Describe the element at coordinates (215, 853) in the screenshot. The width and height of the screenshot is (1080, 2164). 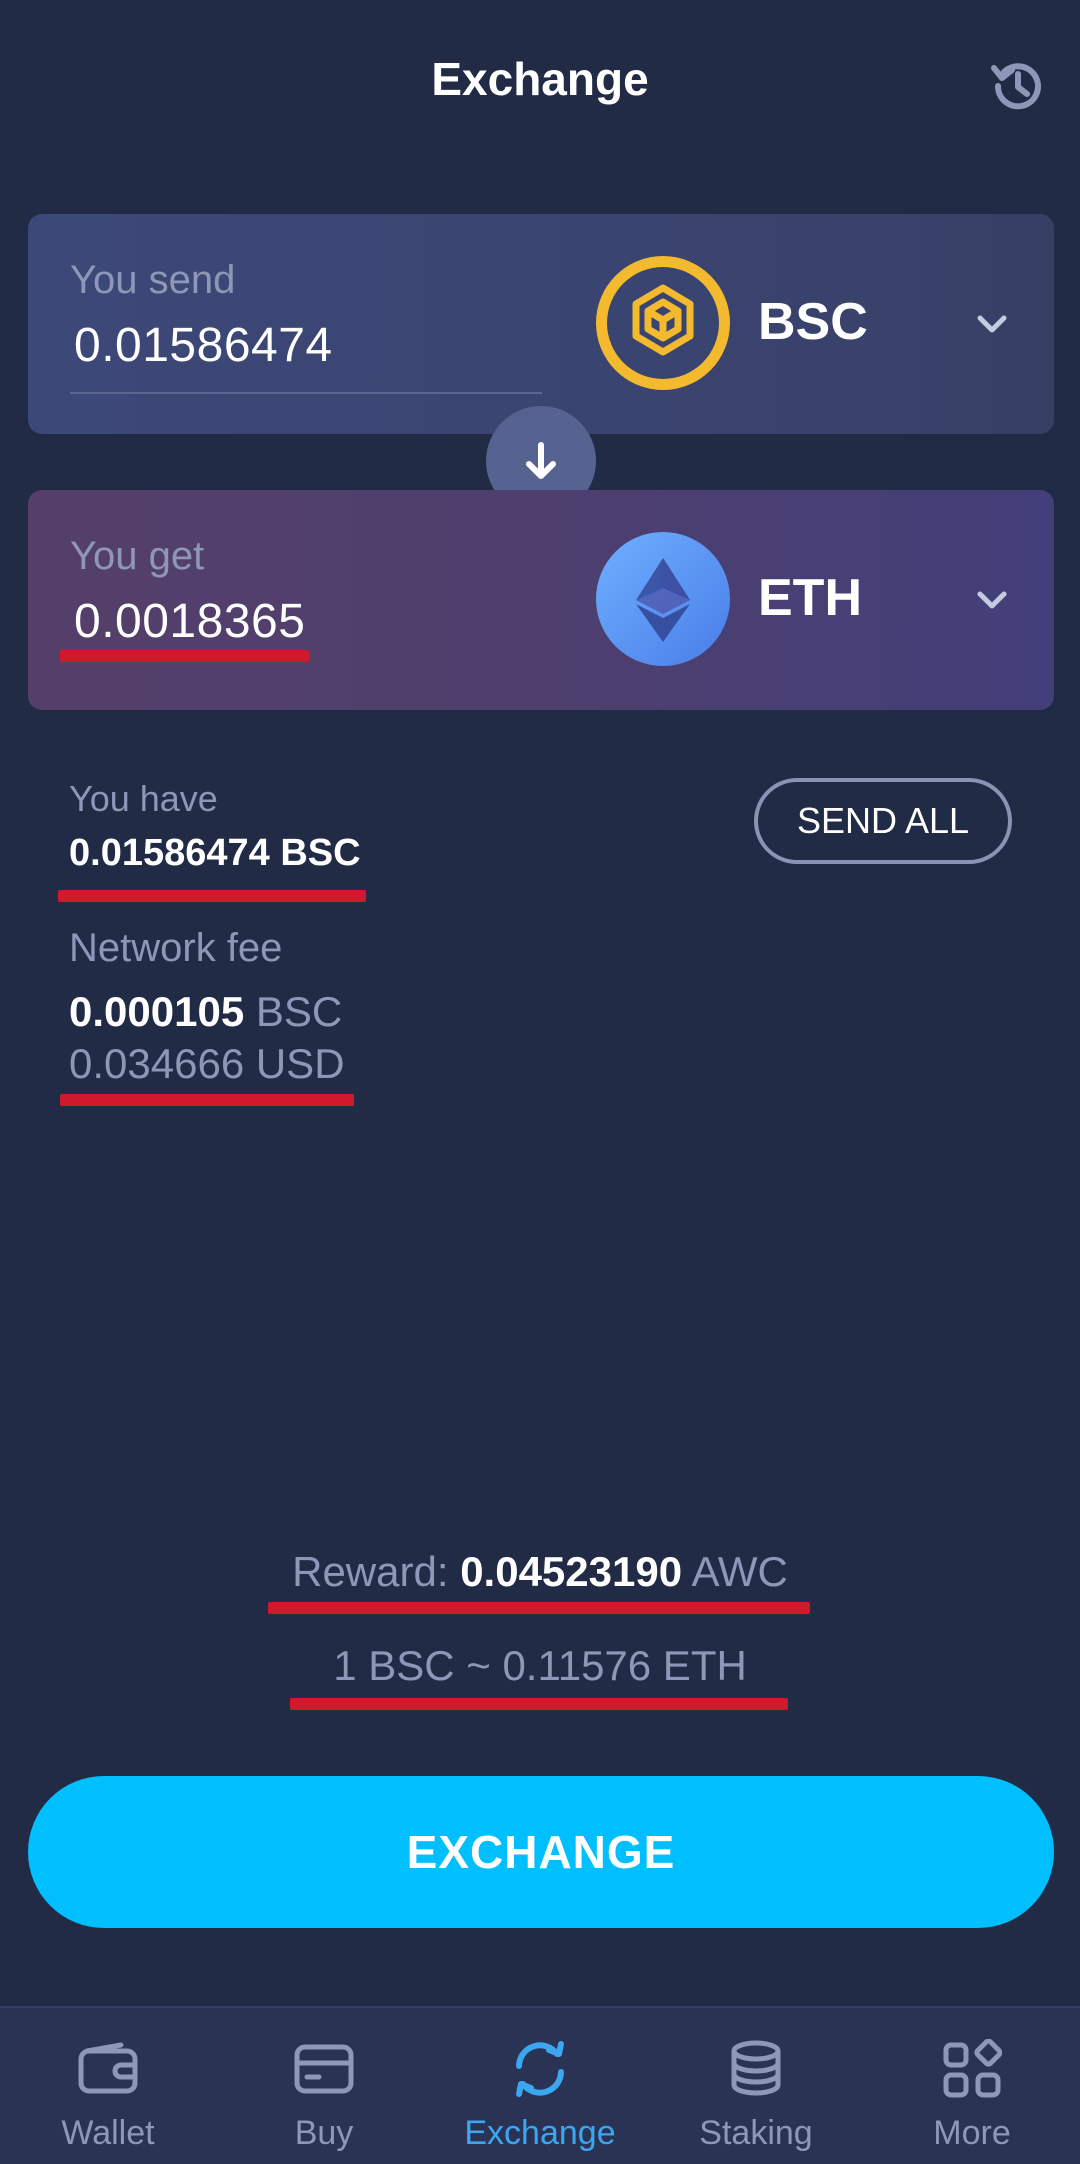
I see `balance-value: 0.01586474 BSC` at that location.